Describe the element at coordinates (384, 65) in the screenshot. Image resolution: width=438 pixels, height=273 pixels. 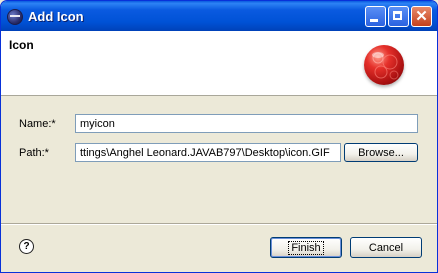
I see `red-ball-icon` at that location.